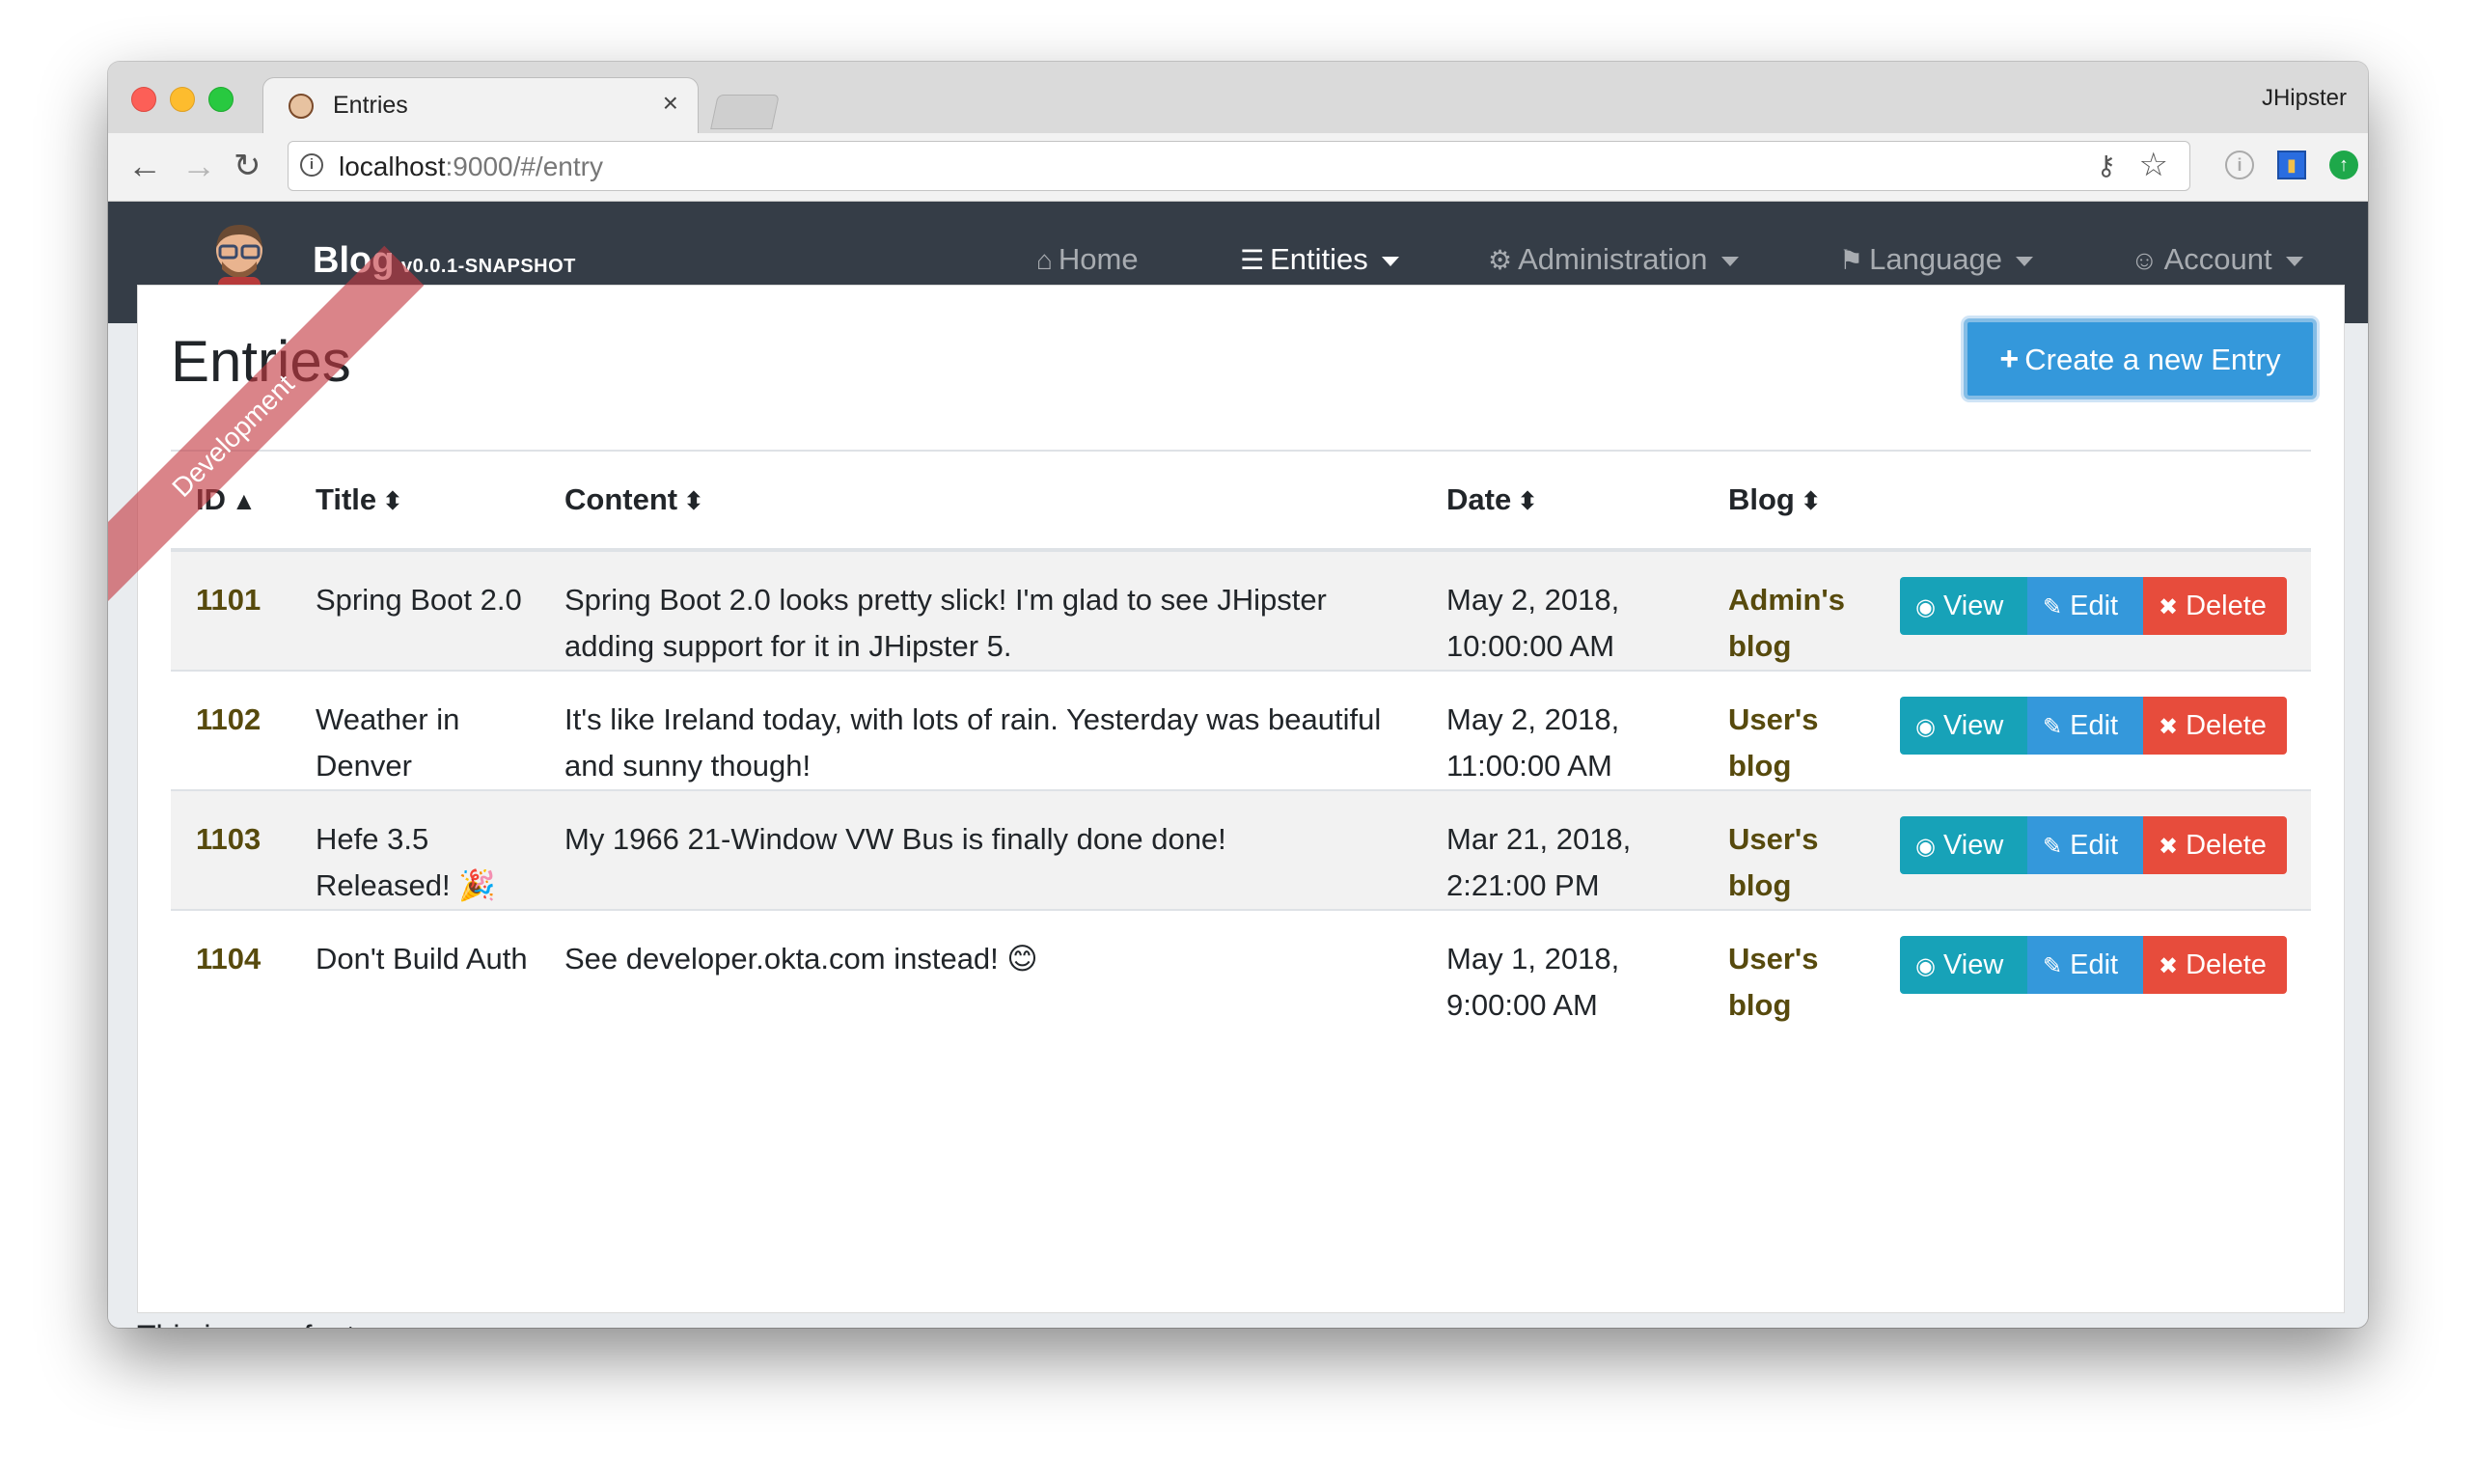 Image resolution: width=2476 pixels, height=1484 pixels. What do you see at coordinates (671, 103) in the screenshot?
I see `tab-close-icon: ×` at bounding box center [671, 103].